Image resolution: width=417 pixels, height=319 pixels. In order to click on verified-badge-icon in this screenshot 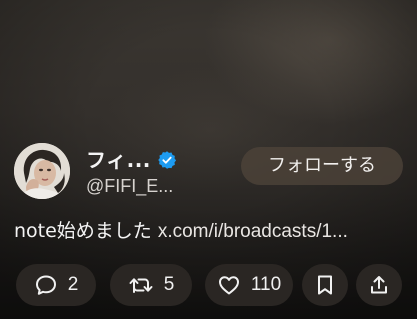, I will do `click(167, 160)`.